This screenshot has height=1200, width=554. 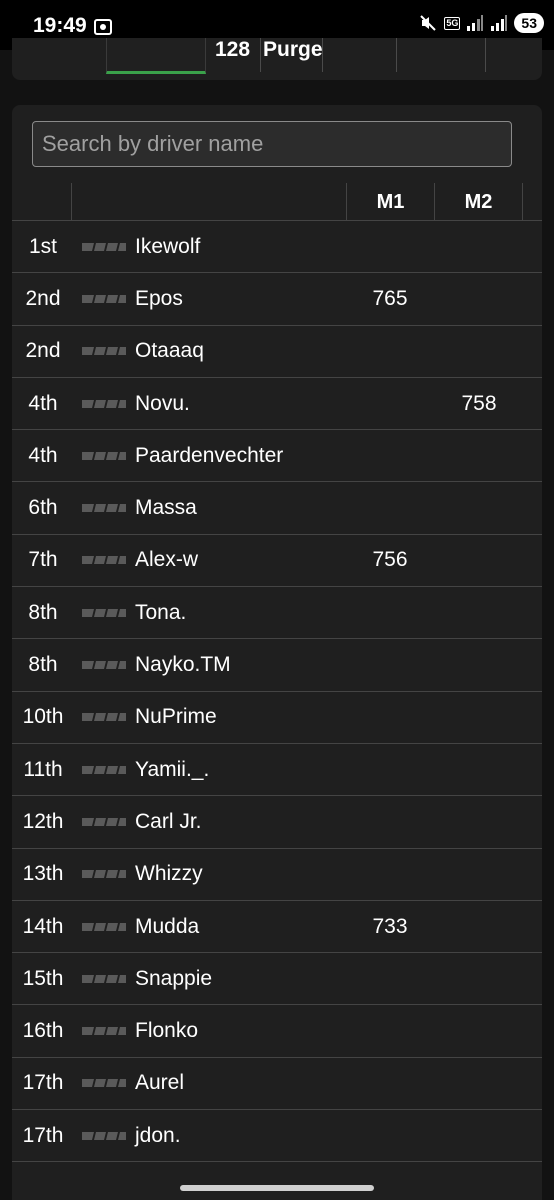 I want to click on signal-icon, so click(x=475, y=23).